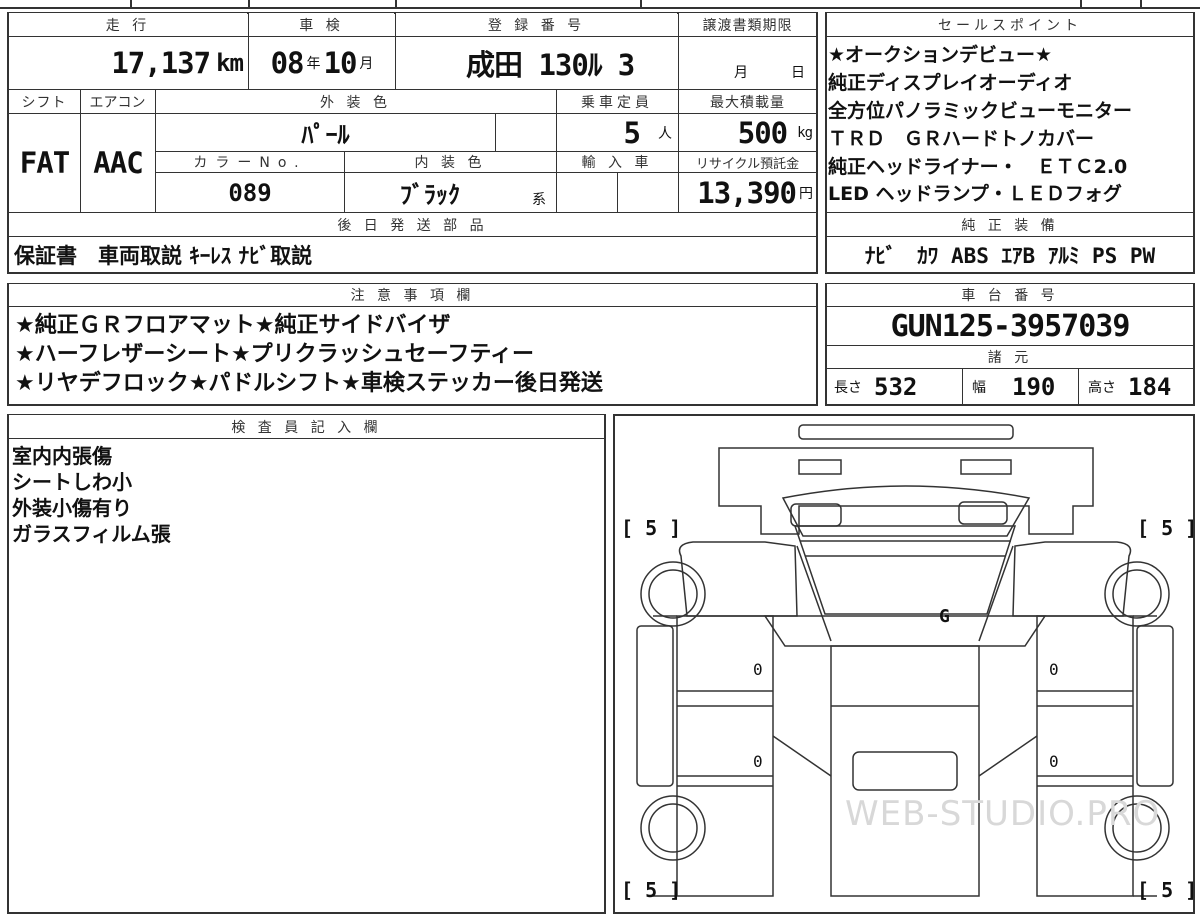 Image resolution: width=1200 pixels, height=914 pixels. What do you see at coordinates (647, 132) in the screenshot?
I see `capacity-value: 5人` at bounding box center [647, 132].